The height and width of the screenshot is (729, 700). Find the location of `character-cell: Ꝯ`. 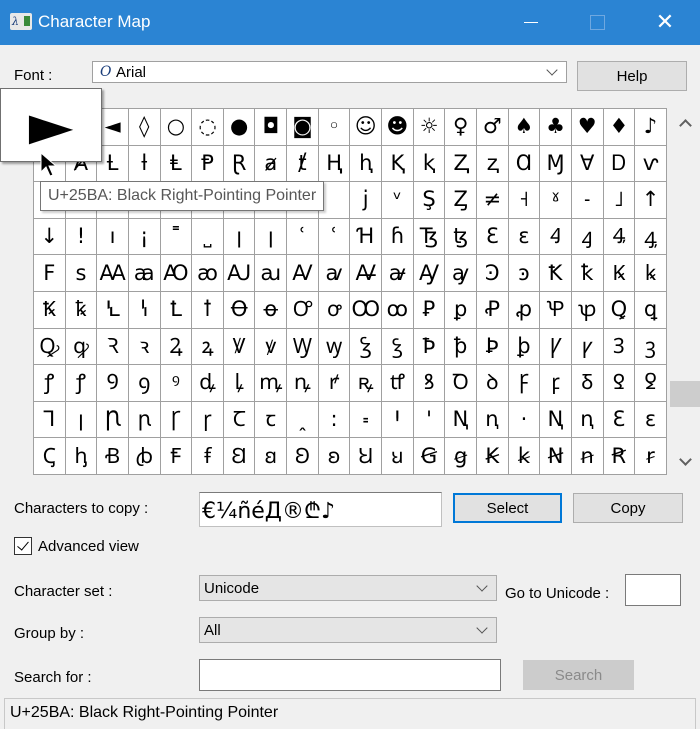

character-cell: Ꝯ is located at coordinates (113, 383).